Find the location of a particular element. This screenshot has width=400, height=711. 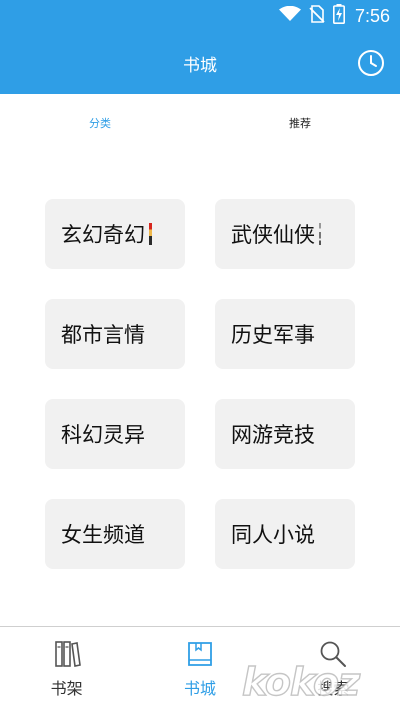

search-icon is located at coordinates (333, 654).